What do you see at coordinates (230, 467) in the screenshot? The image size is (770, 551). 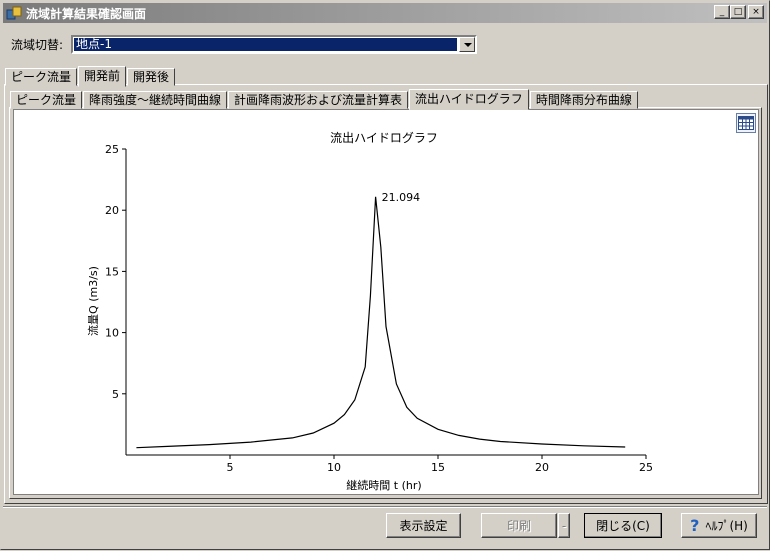 I see `x-tick-label: 5` at bounding box center [230, 467].